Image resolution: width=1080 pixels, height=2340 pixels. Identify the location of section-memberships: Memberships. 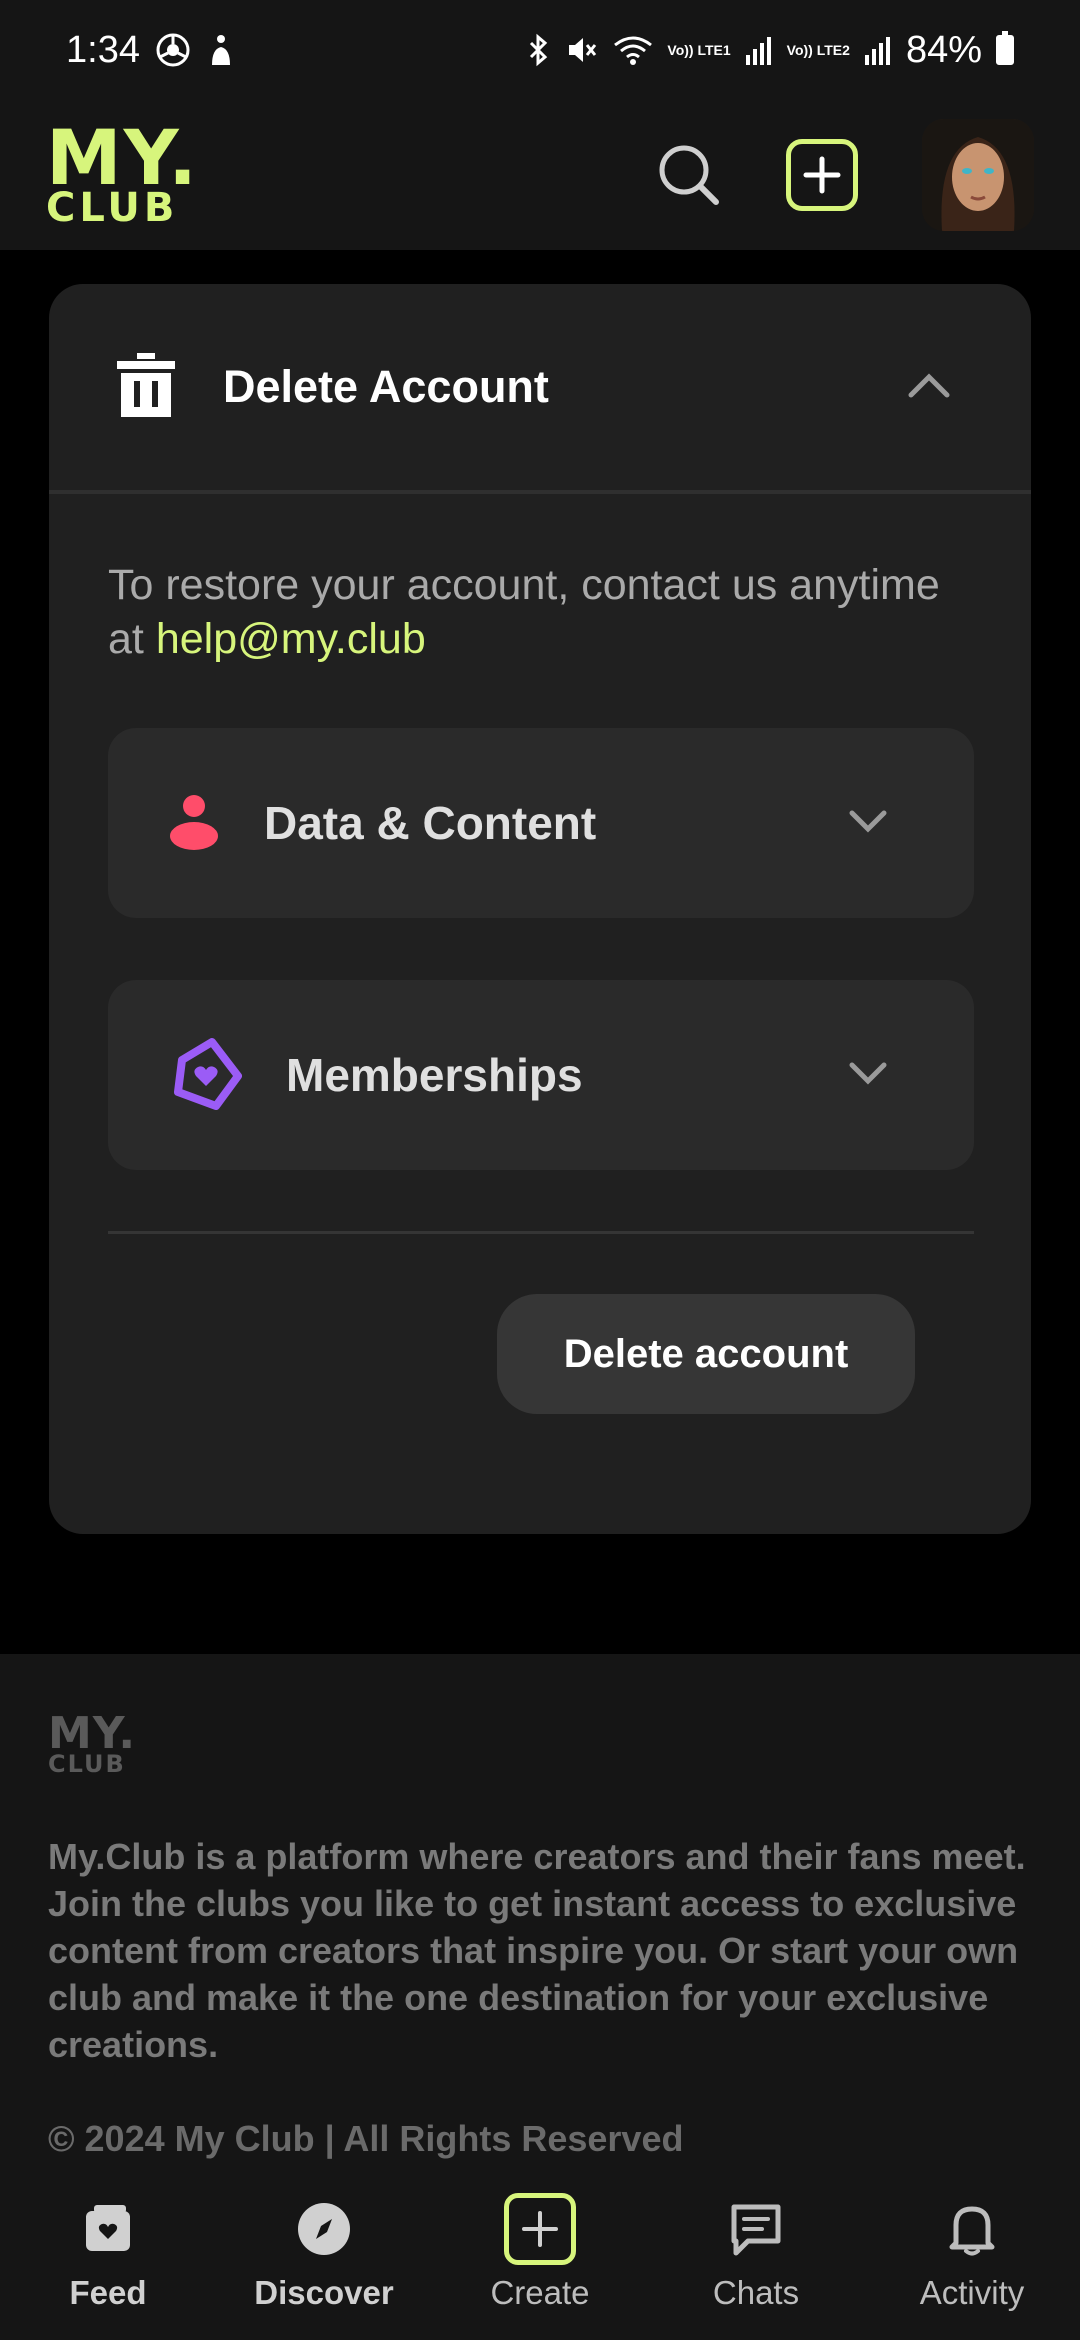
(541, 1075).